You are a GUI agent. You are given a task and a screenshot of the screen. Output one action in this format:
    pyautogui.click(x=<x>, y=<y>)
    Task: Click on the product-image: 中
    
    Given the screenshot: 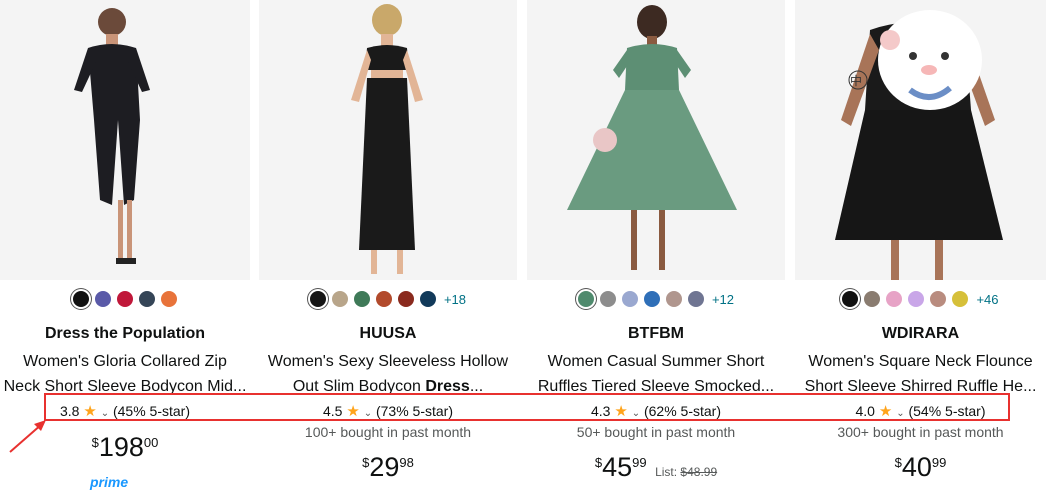 What is the action you would take?
    pyautogui.click(x=920, y=140)
    